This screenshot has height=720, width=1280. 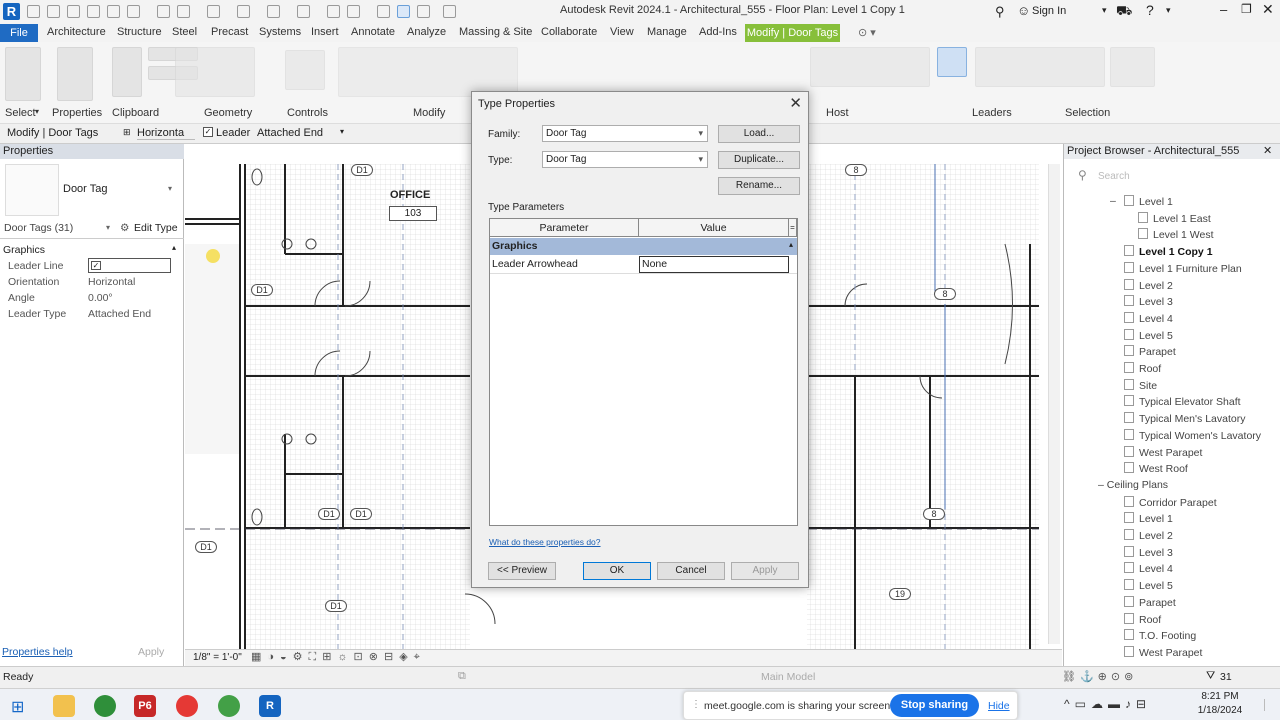 What do you see at coordinates (1099, 676) in the screenshot?
I see `selection-tools-icon: ⛓⚓⊕⊙⊚` at bounding box center [1099, 676].